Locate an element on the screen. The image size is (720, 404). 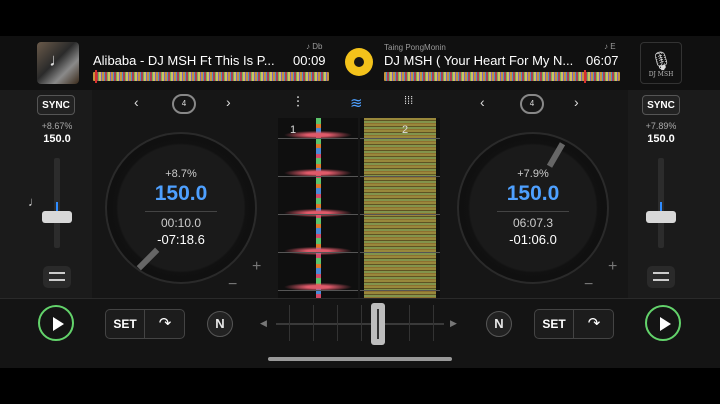
deck2-play-button is located at coordinates (663, 323).